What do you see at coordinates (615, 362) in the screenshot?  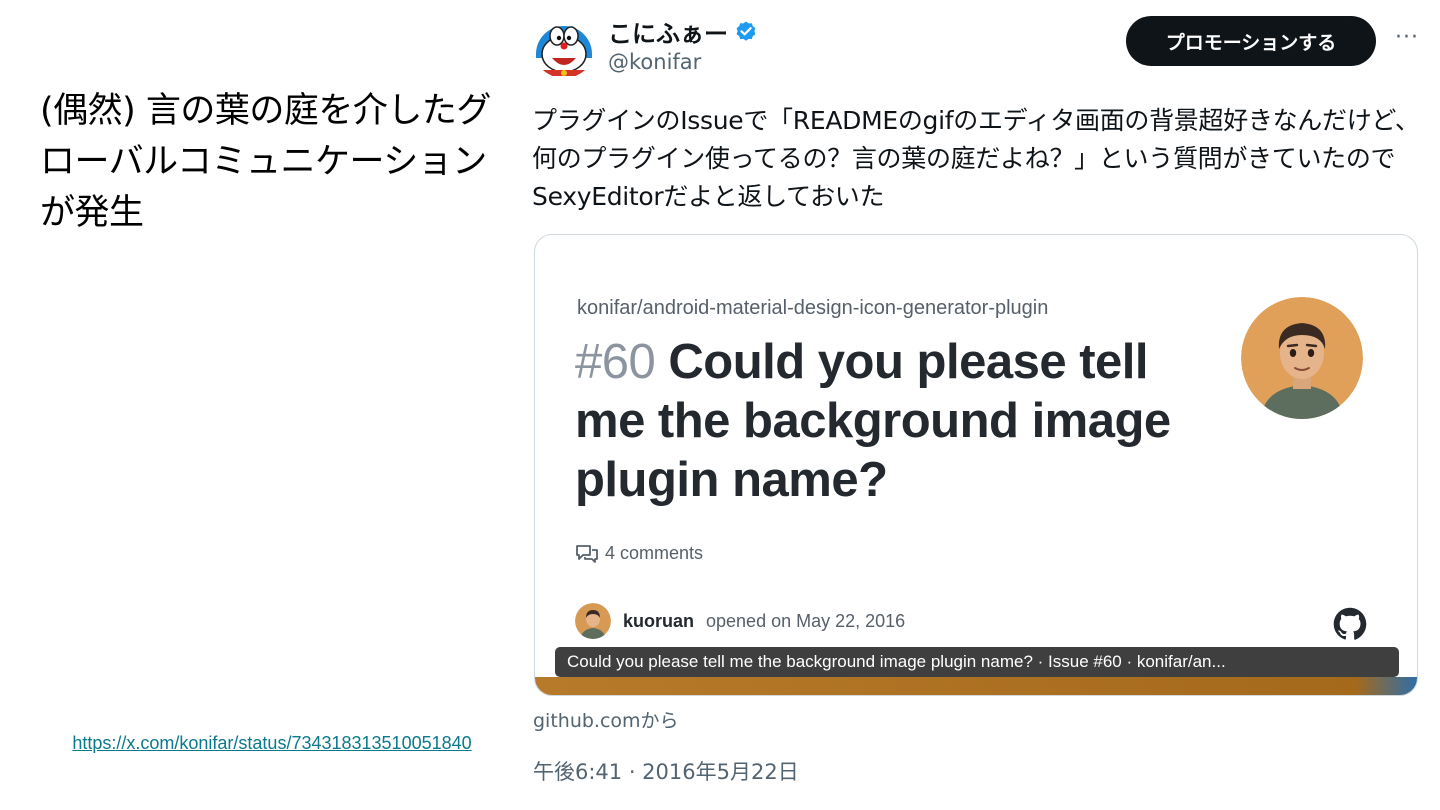 I see `issue-number: #60` at bounding box center [615, 362].